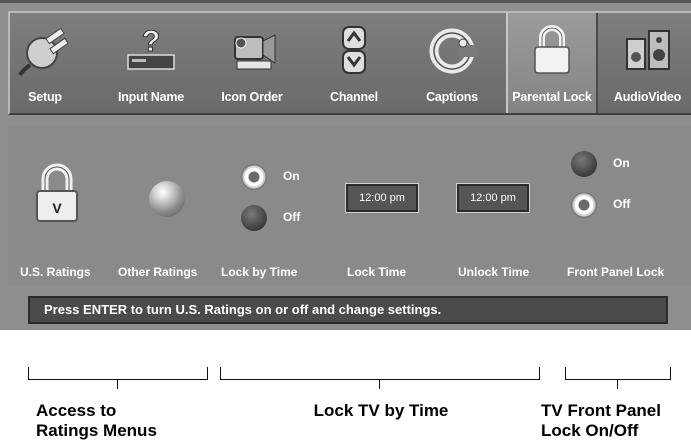  Describe the element at coordinates (96, 420) in the screenshot. I see `caption-ratings: Access to Ratings Menus` at that location.